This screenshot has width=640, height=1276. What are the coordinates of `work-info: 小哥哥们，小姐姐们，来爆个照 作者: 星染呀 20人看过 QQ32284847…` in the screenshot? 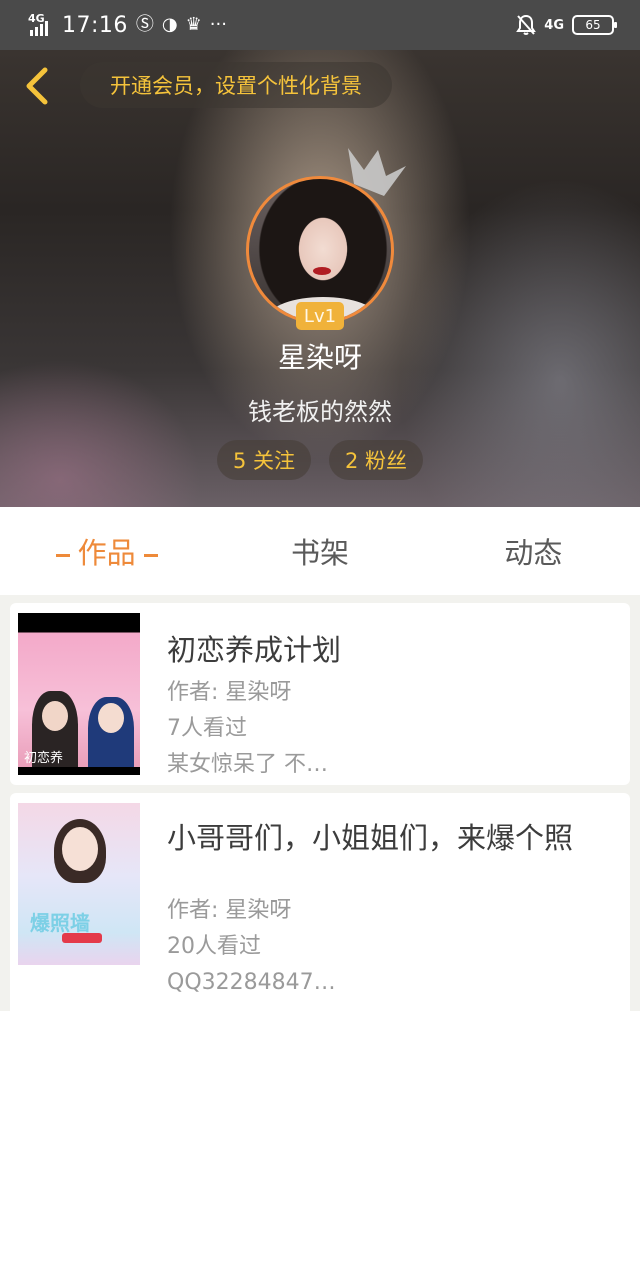 It's located at (398, 908).